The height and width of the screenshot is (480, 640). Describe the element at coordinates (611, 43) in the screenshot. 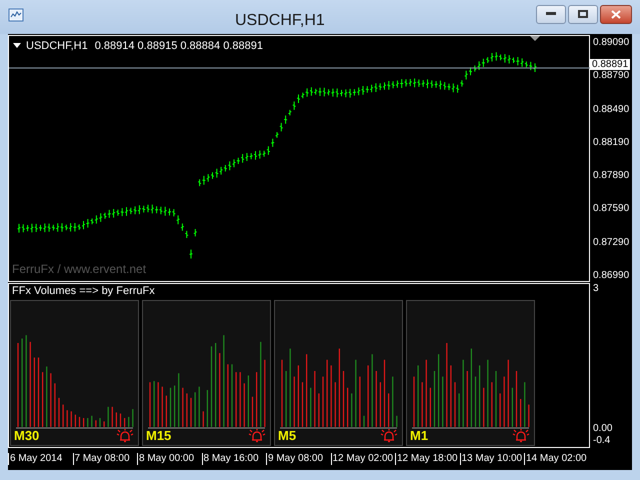

I see `price-axis-label: 0.89090` at that location.